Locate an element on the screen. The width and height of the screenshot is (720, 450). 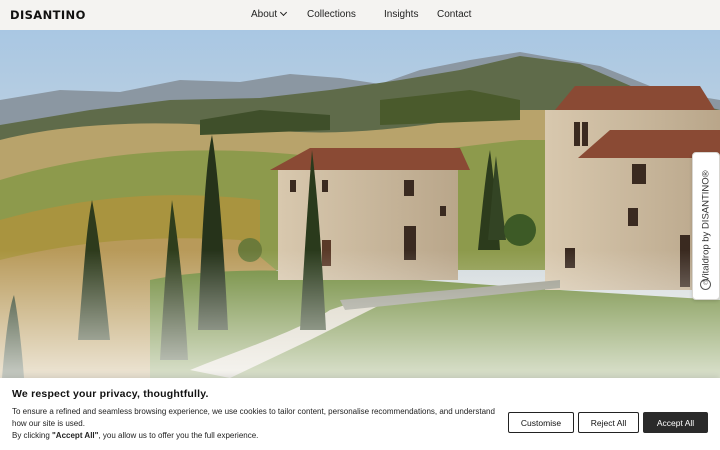
registered-mark: ® is located at coordinates (706, 174).